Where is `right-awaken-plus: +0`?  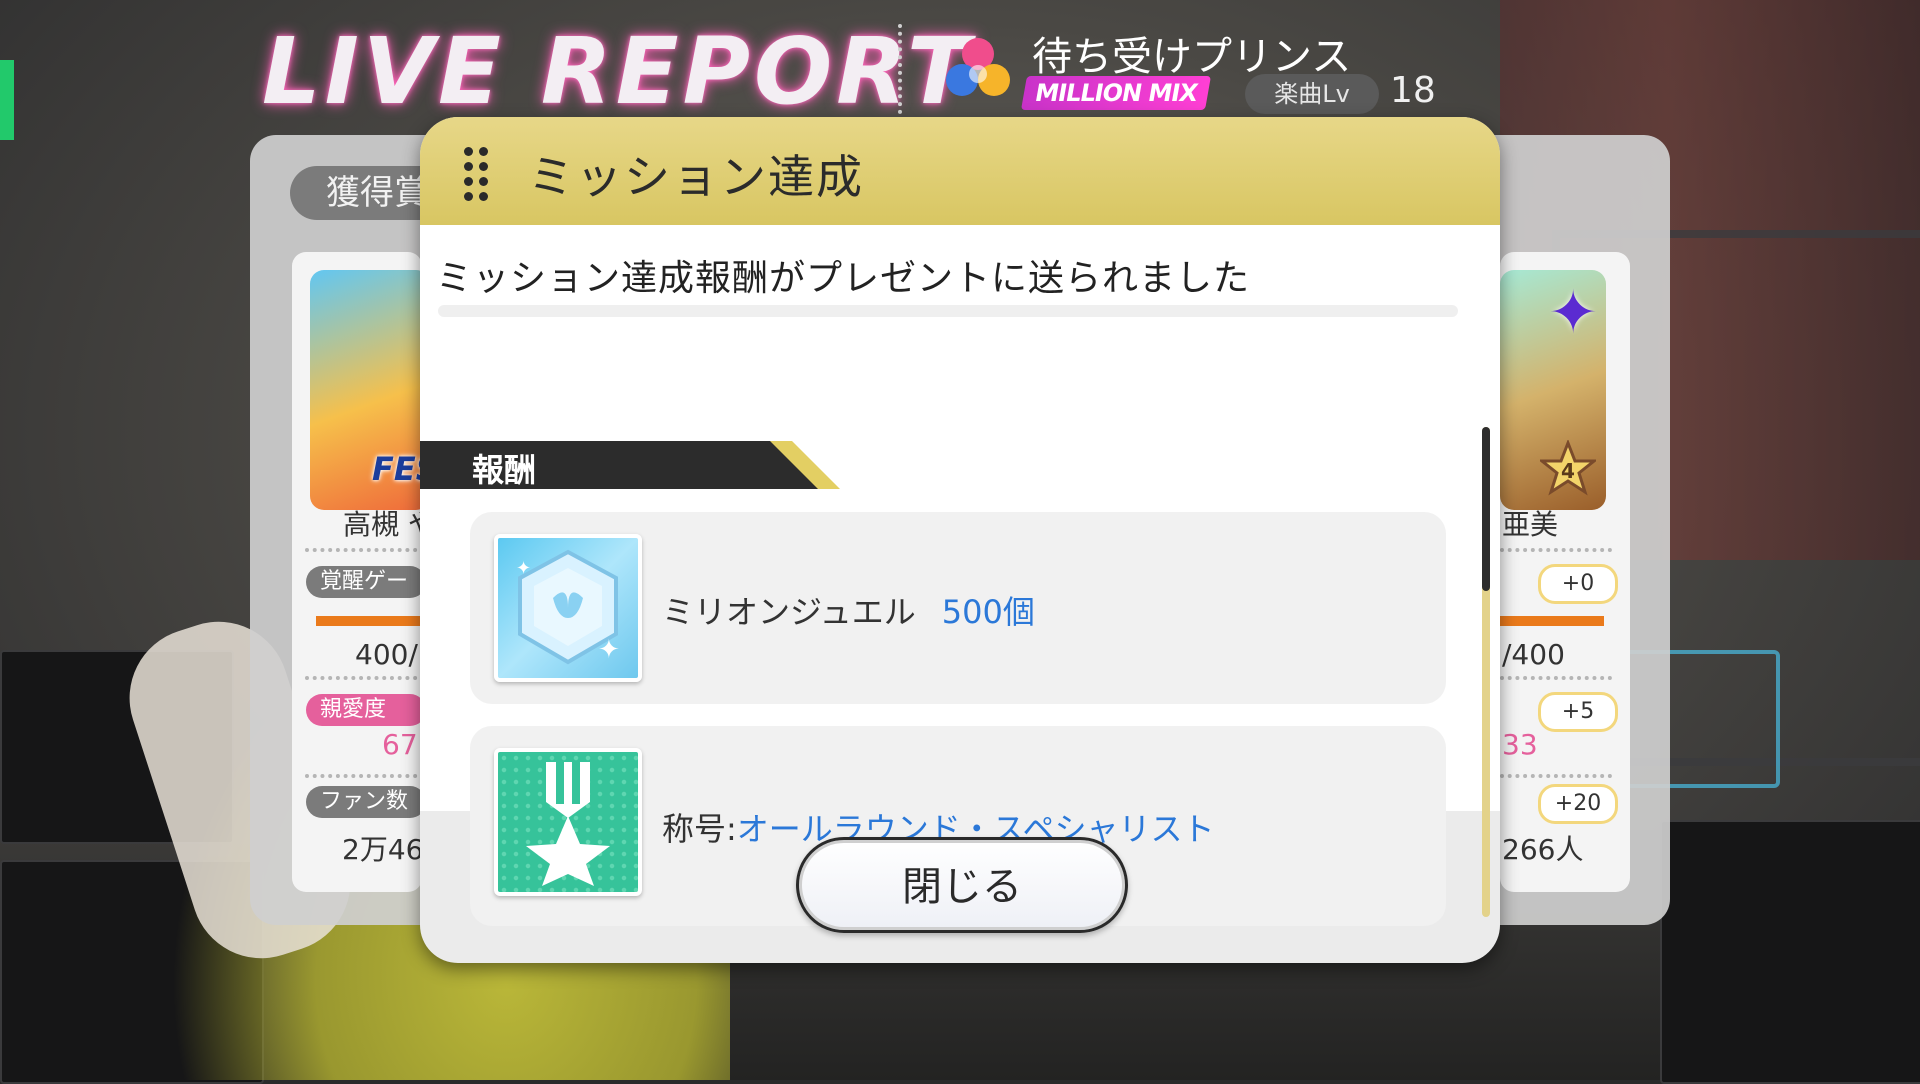 right-awaken-plus: +0 is located at coordinates (1578, 584).